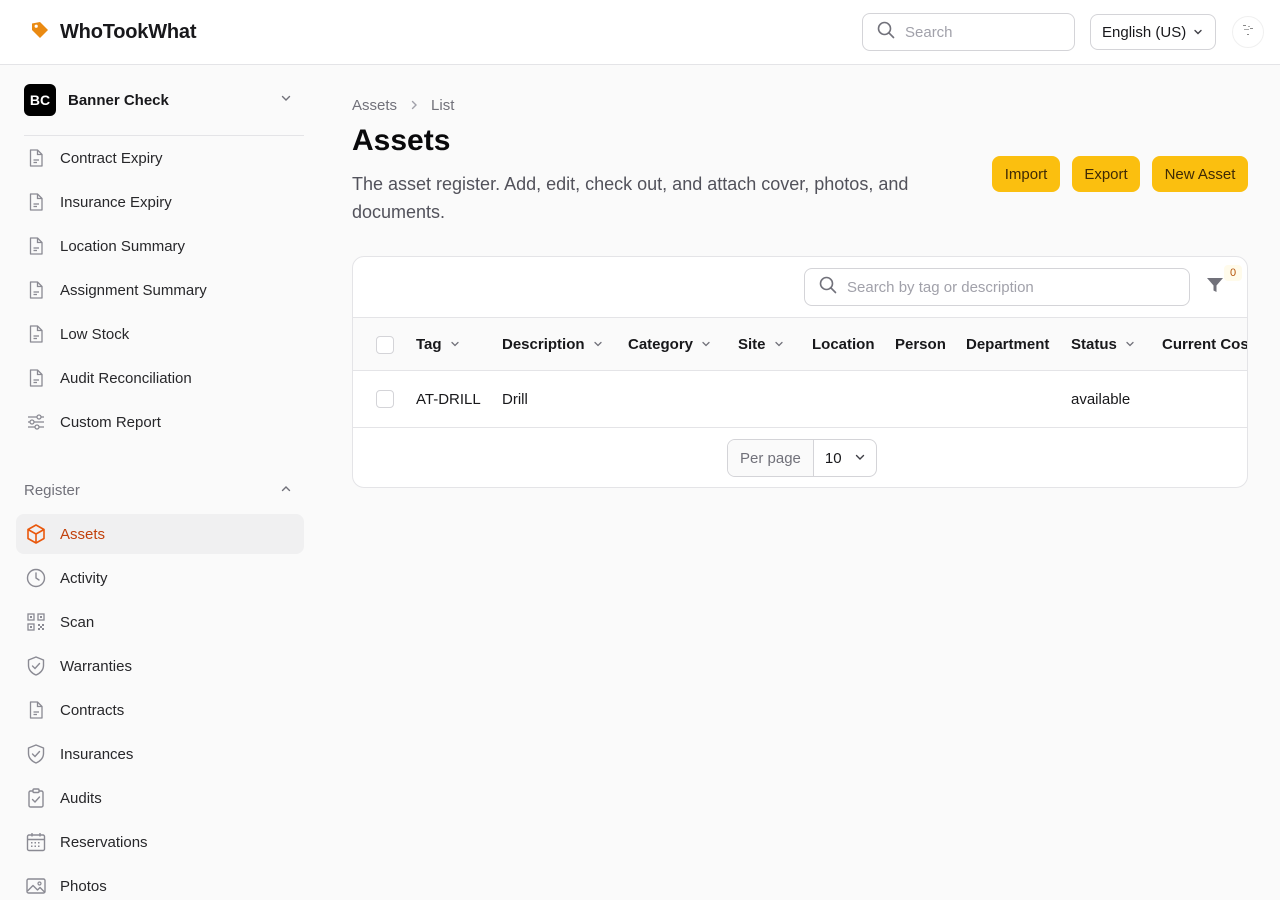 The image size is (1280, 900). I want to click on sidebar-item-activity: Activity, so click(160, 578).